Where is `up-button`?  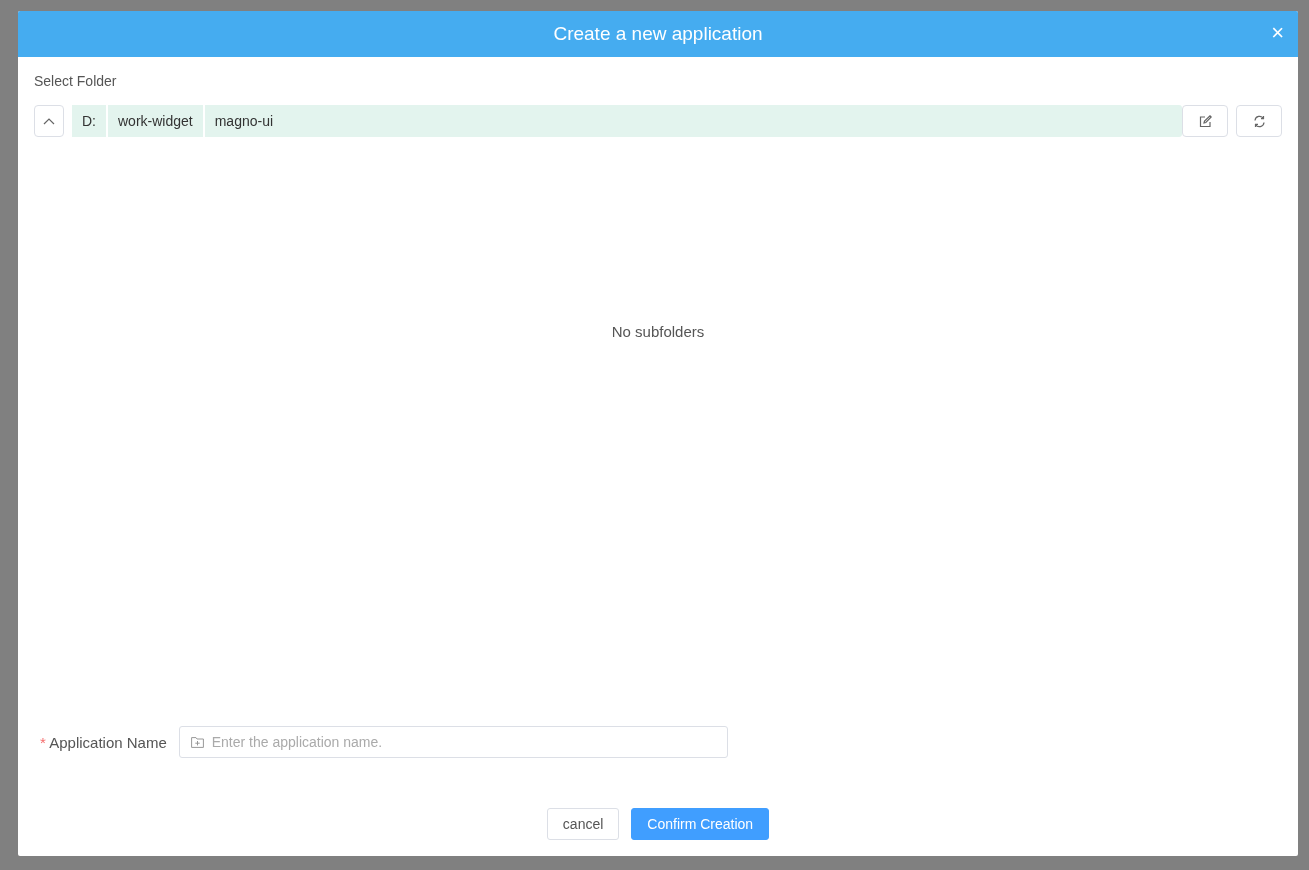
up-button is located at coordinates (49, 121).